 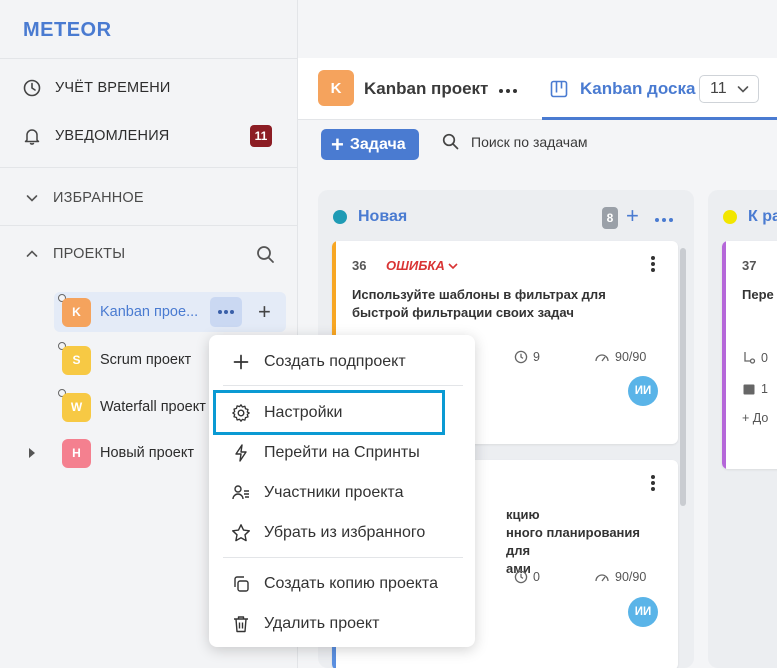 I want to click on column-menu-button, so click(x=664, y=217).